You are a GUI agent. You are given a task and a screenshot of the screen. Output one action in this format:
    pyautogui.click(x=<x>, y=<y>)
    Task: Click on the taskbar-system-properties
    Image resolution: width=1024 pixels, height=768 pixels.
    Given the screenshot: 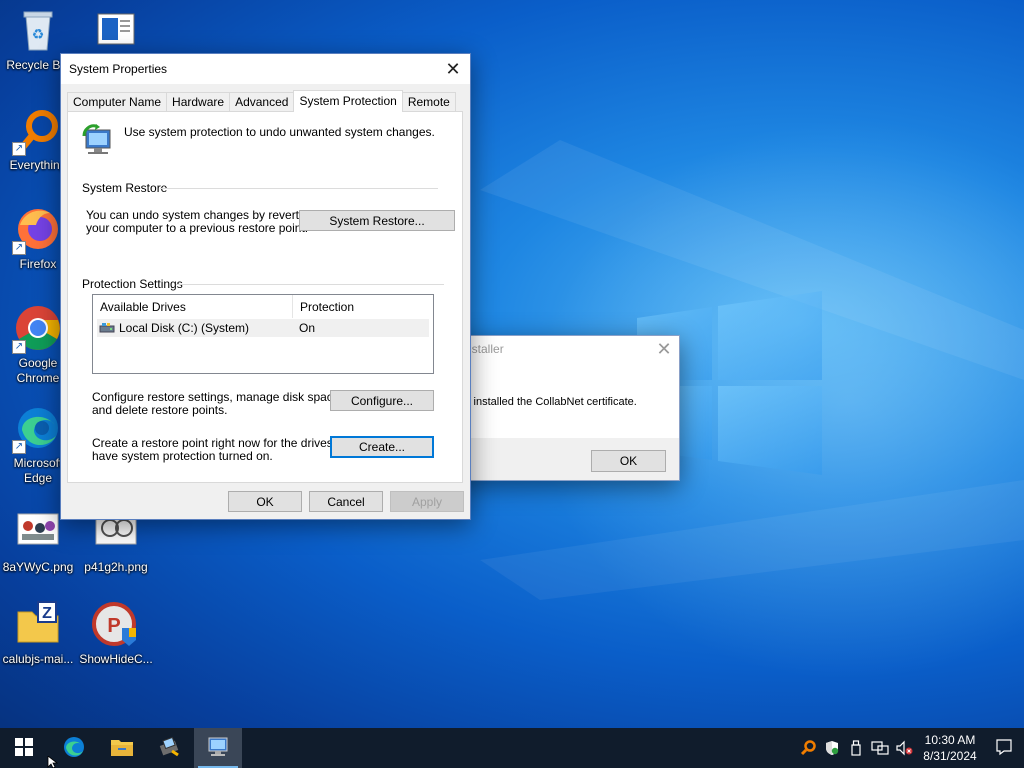 What is the action you would take?
    pyautogui.click(x=218, y=748)
    